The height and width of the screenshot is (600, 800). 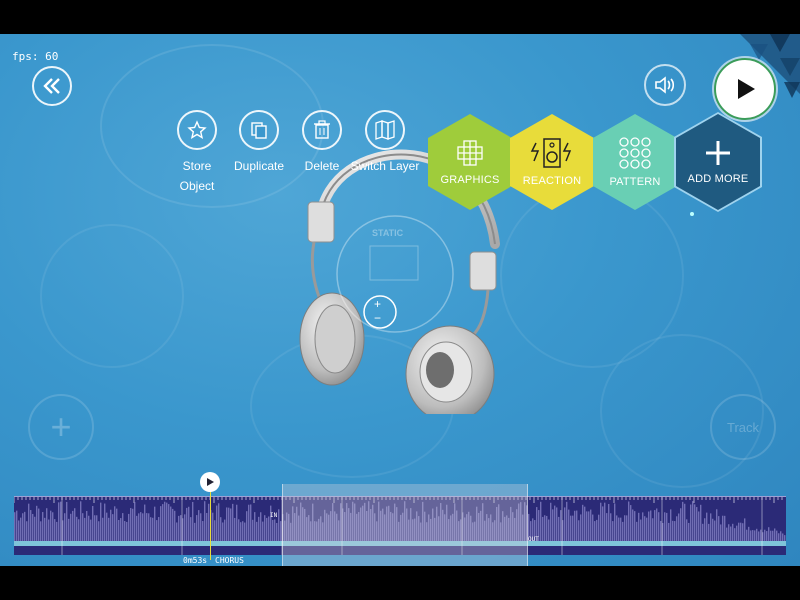 I want to click on copy-icon, so click(x=259, y=130).